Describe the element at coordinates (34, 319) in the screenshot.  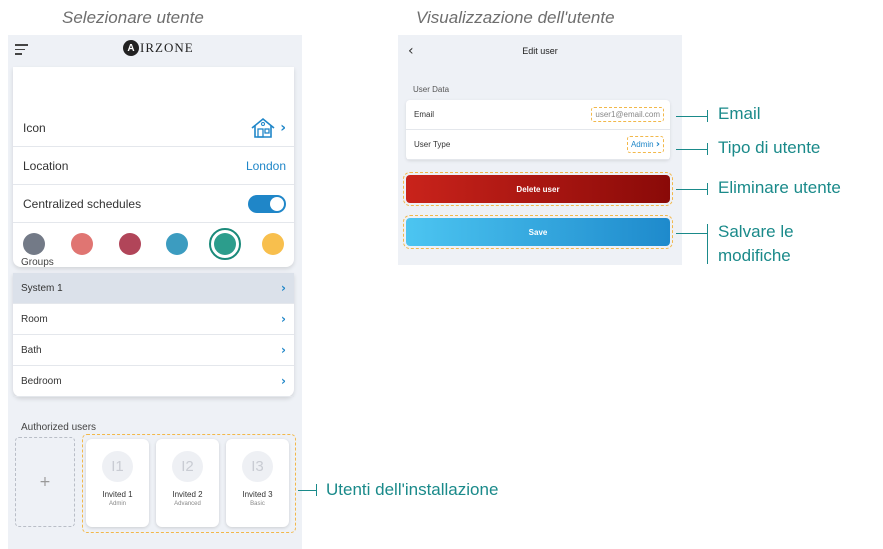
I see `group-label: Room` at that location.